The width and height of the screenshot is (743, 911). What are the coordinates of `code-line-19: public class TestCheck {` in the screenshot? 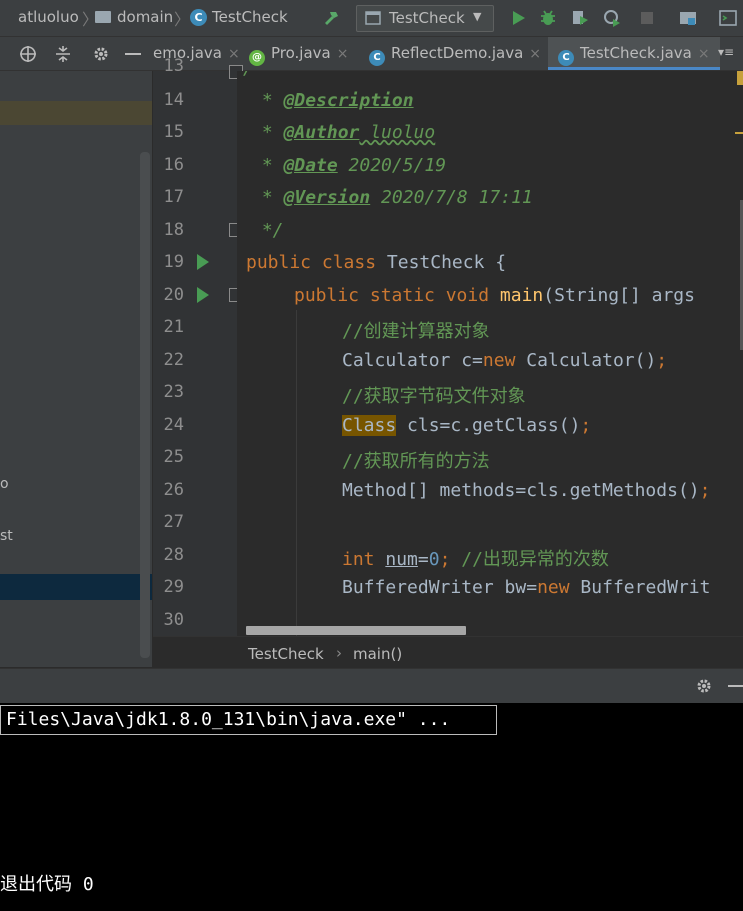 It's located at (376, 262).